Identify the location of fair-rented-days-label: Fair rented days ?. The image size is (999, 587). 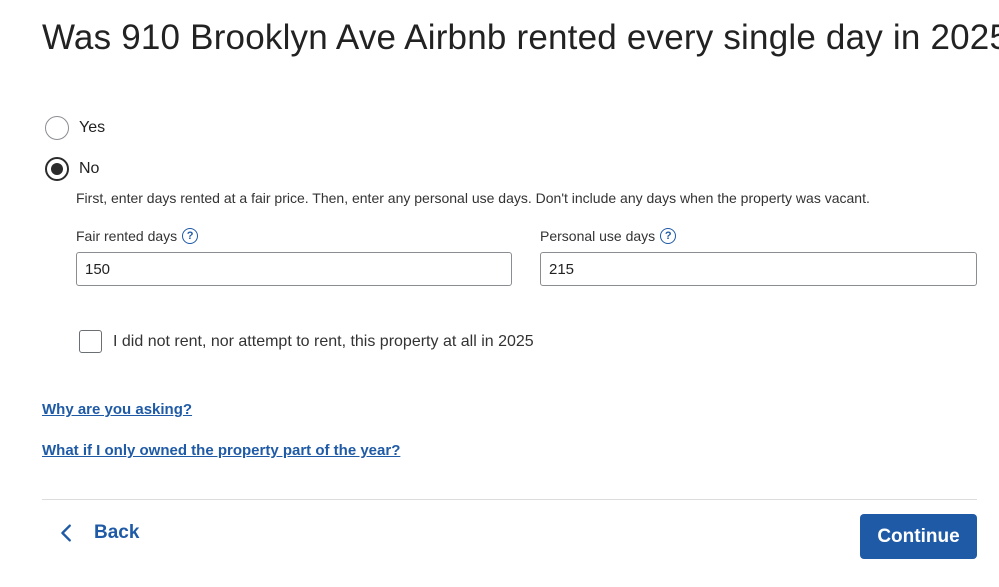
(137, 236).